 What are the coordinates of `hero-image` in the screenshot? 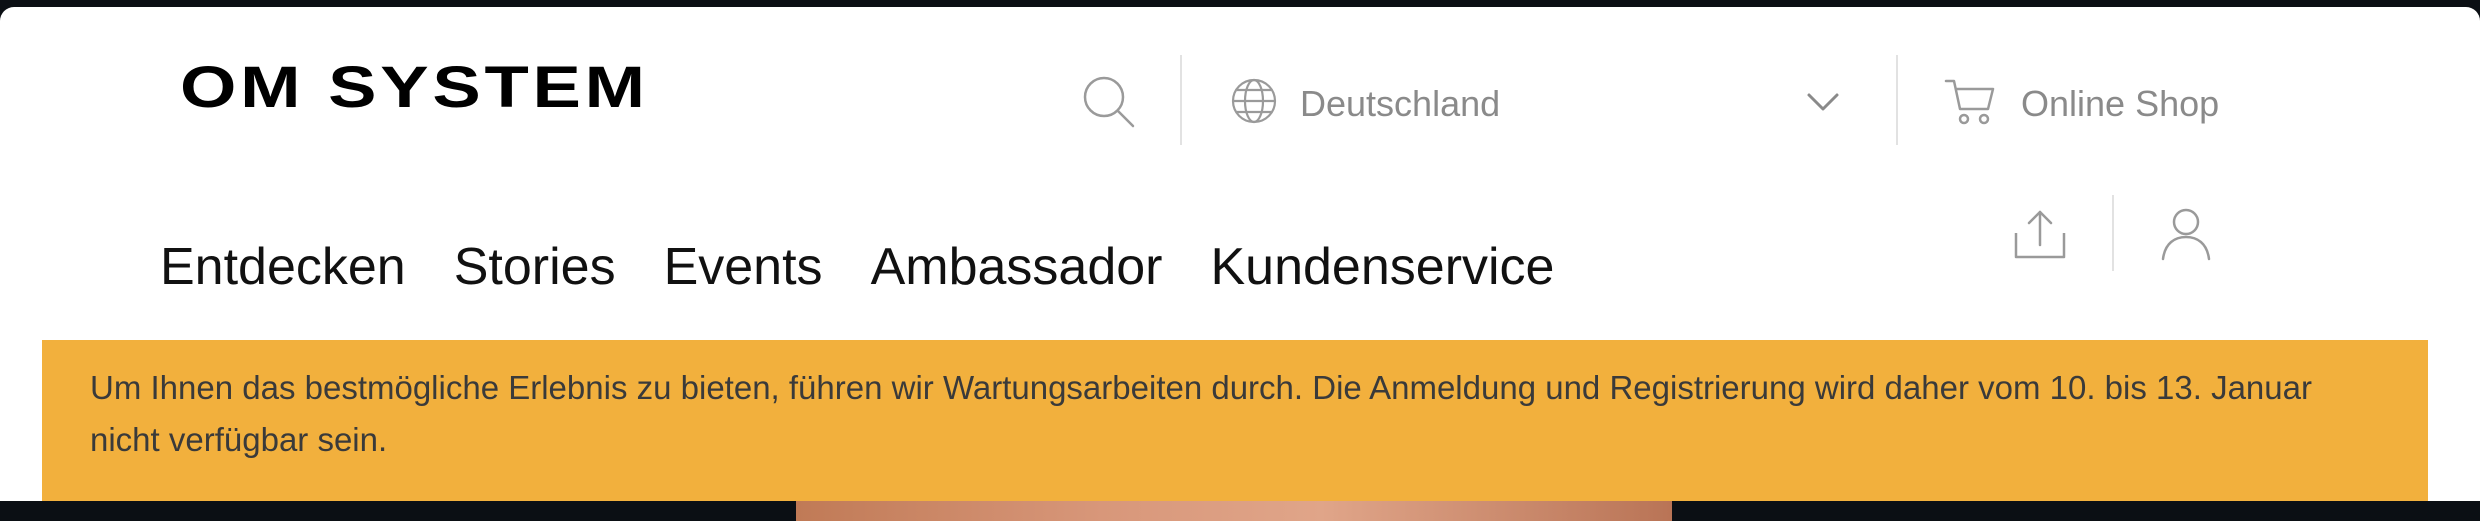 It's located at (1234, 511).